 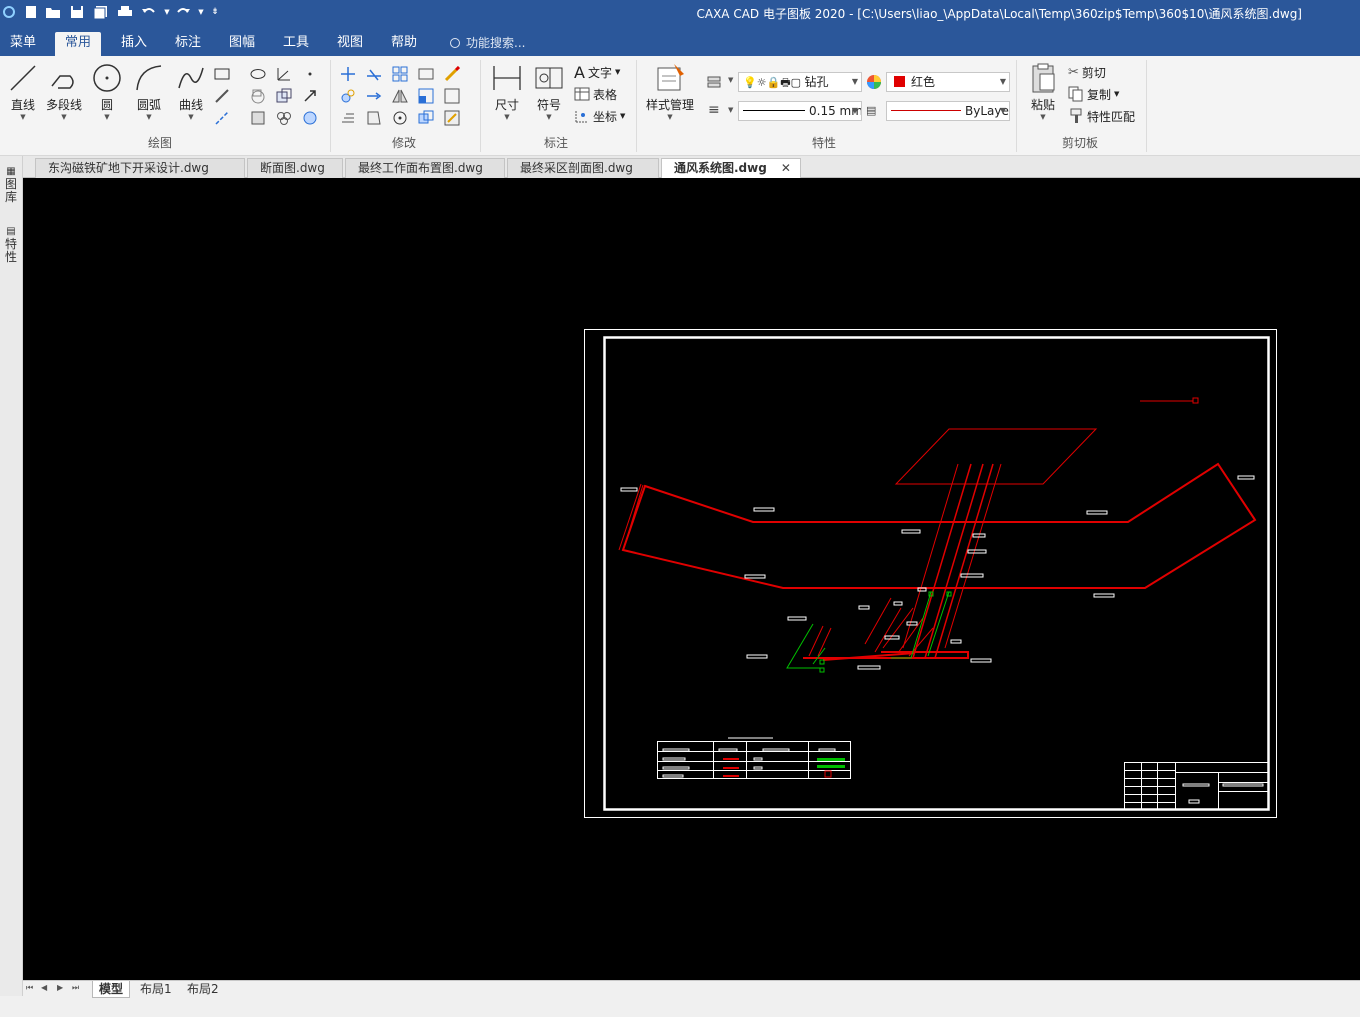 I want to click on coordinate-button: 坐标 ▼, so click(x=599, y=116).